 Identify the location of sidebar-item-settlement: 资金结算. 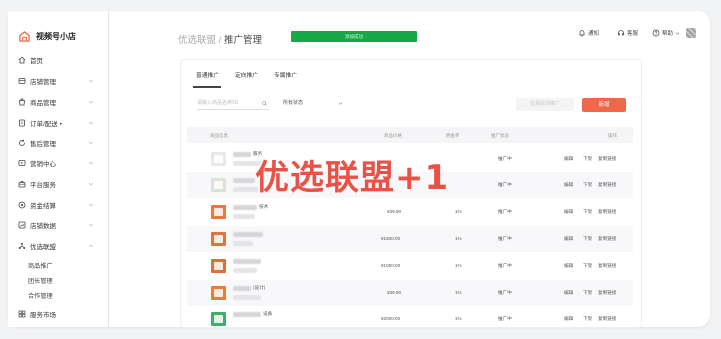
(58, 205).